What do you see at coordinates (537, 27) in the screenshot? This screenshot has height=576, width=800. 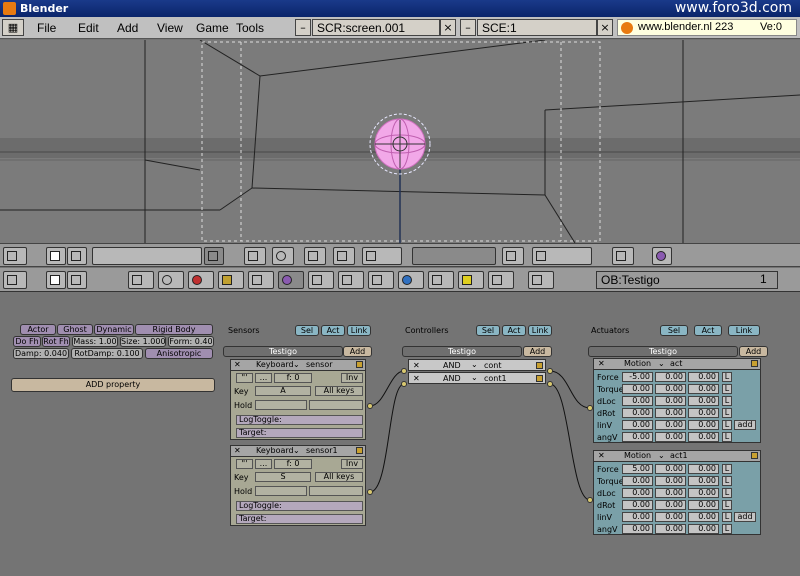 I see `scene-field: SCE:1` at bounding box center [537, 27].